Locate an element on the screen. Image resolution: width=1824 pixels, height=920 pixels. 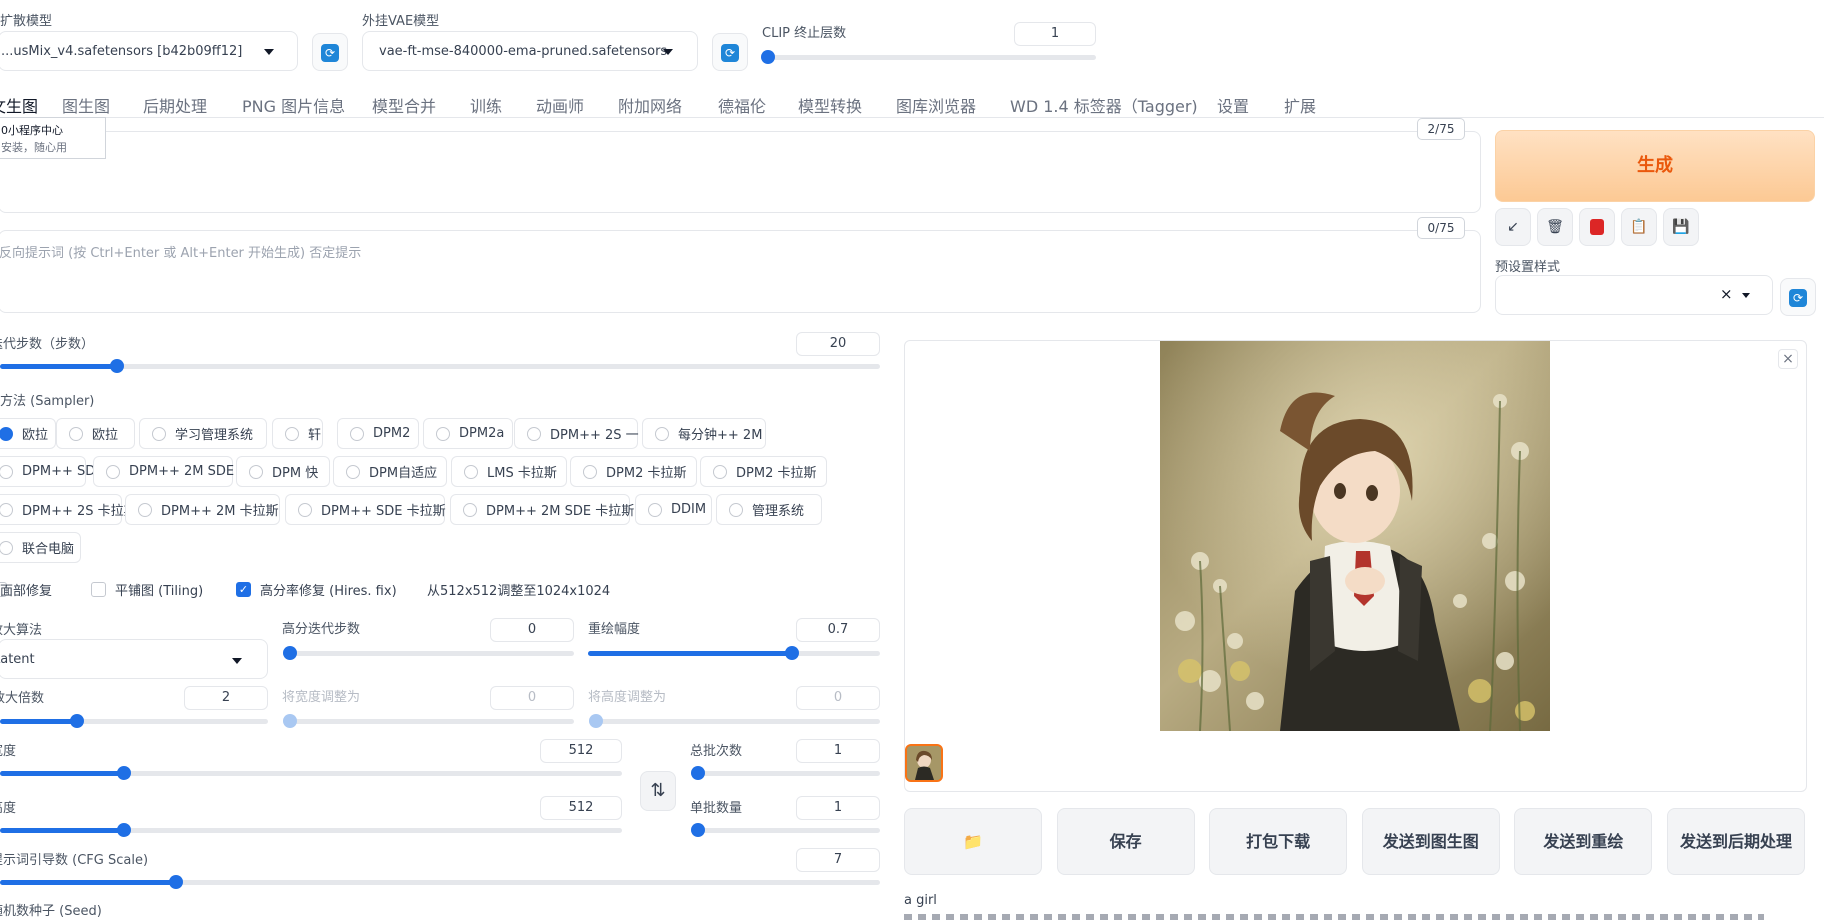
send-to-extras-button: 发送到后期处理 is located at coordinates (1736, 841).